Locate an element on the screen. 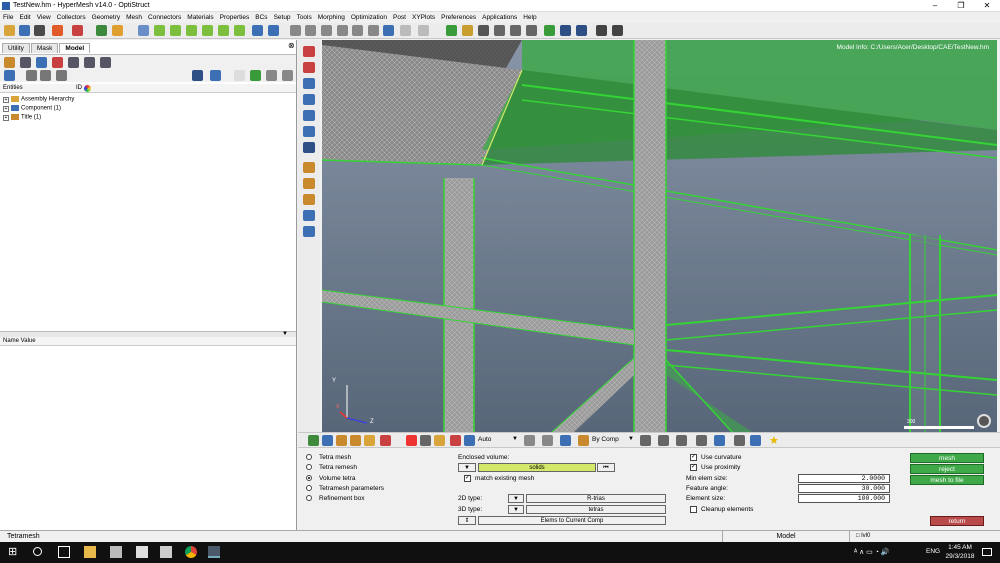 The image size is (1000, 563). menu-edit: Edit is located at coordinates (24, 17).